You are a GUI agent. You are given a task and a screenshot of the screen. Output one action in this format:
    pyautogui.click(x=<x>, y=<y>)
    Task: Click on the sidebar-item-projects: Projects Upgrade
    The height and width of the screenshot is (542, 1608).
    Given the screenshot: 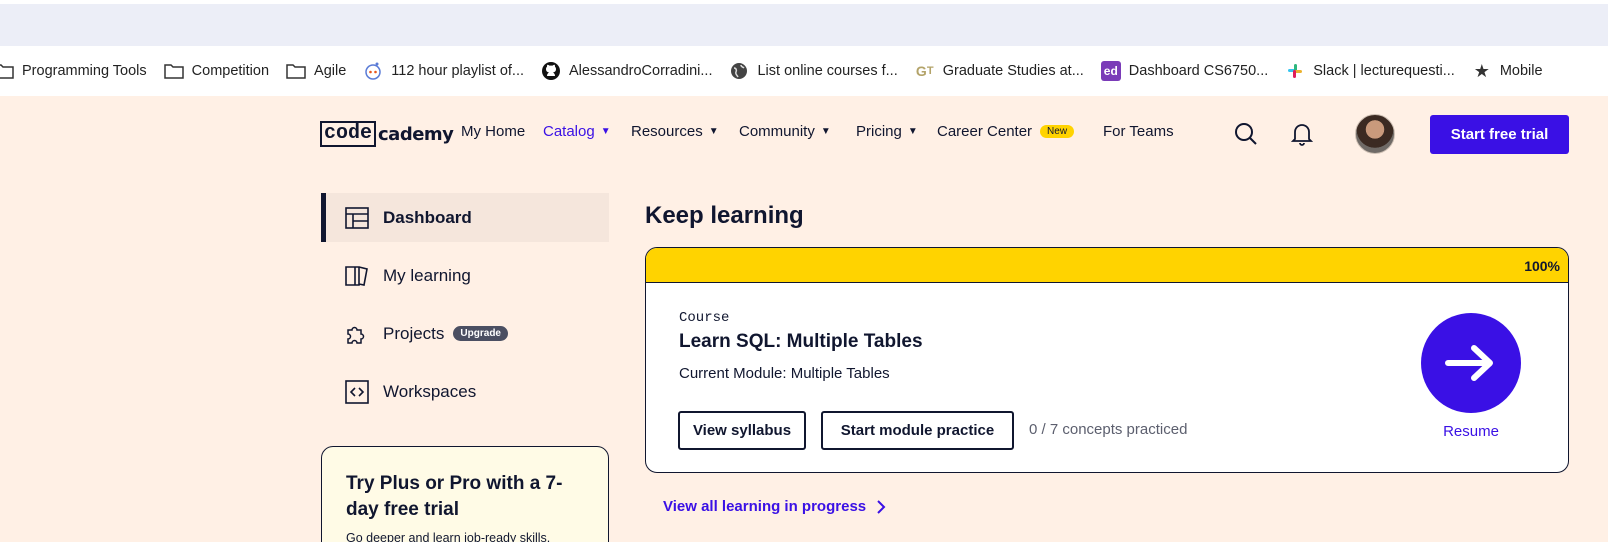 What is the action you would take?
    pyautogui.click(x=465, y=333)
    